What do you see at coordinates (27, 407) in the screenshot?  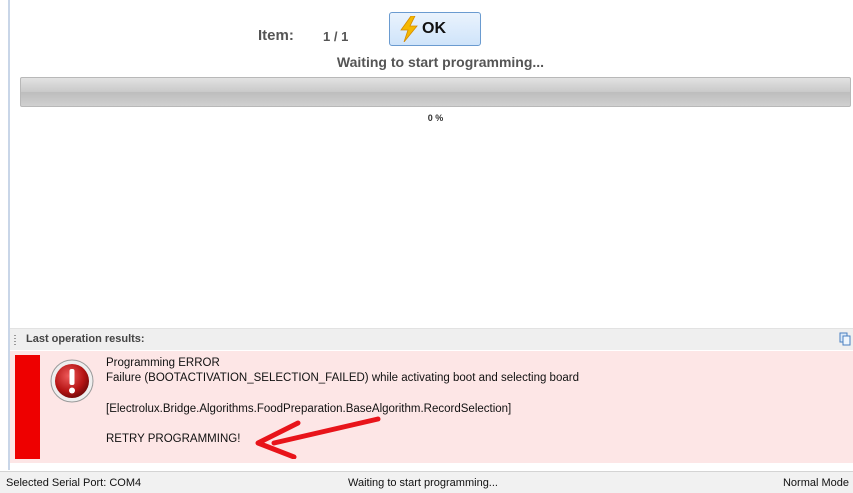 I see `error-indicator-bar` at bounding box center [27, 407].